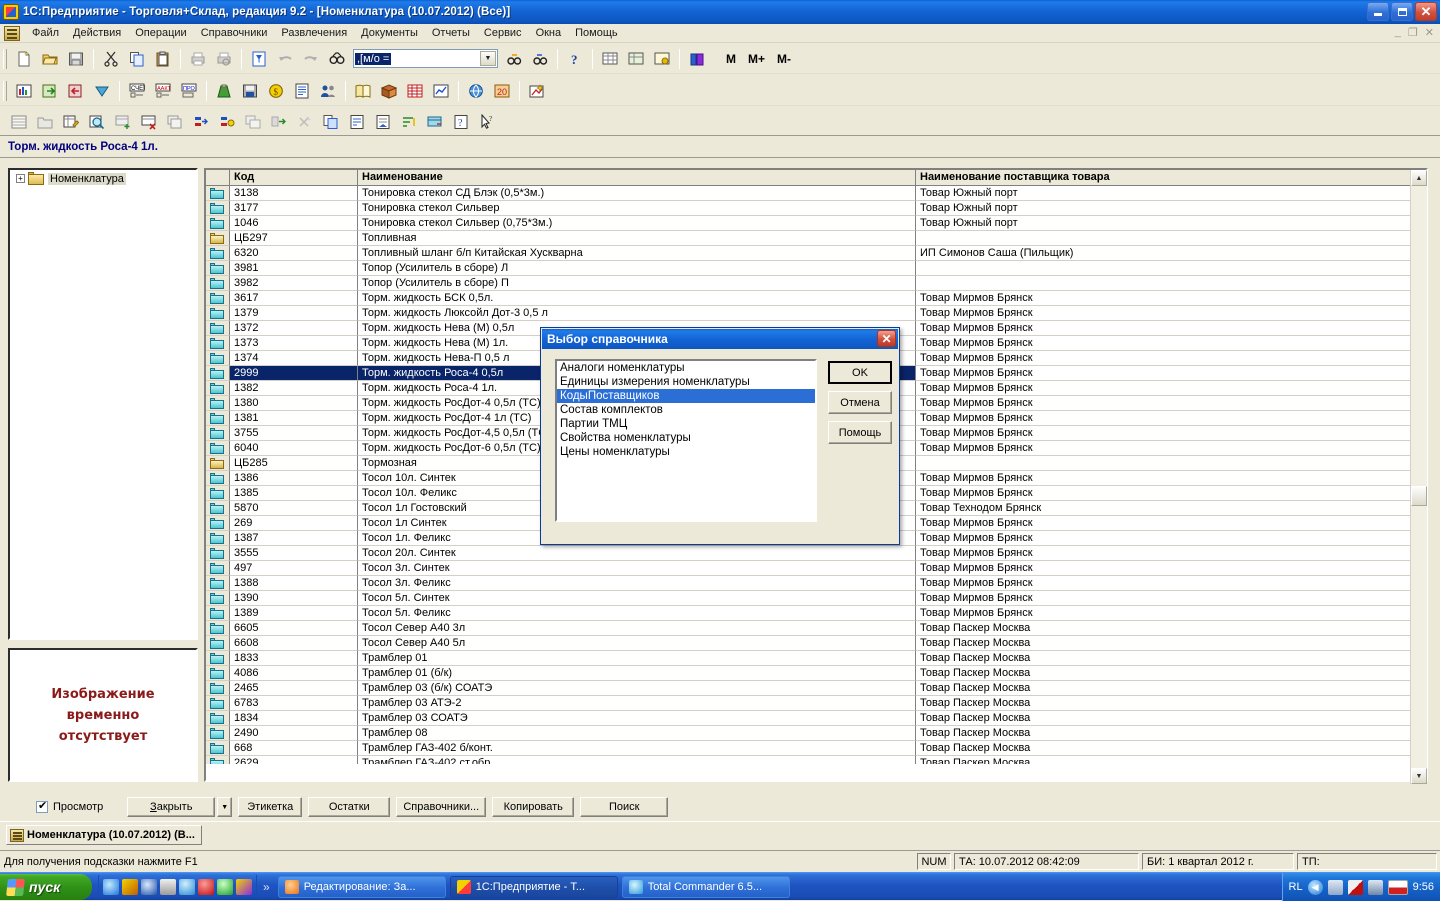 This screenshot has height=901, width=1440. I want to click on cell-code: 3177, so click(294, 208).